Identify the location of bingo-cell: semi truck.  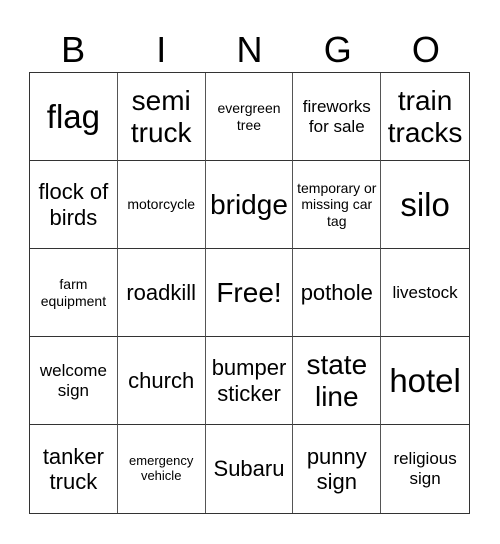
(161, 117).